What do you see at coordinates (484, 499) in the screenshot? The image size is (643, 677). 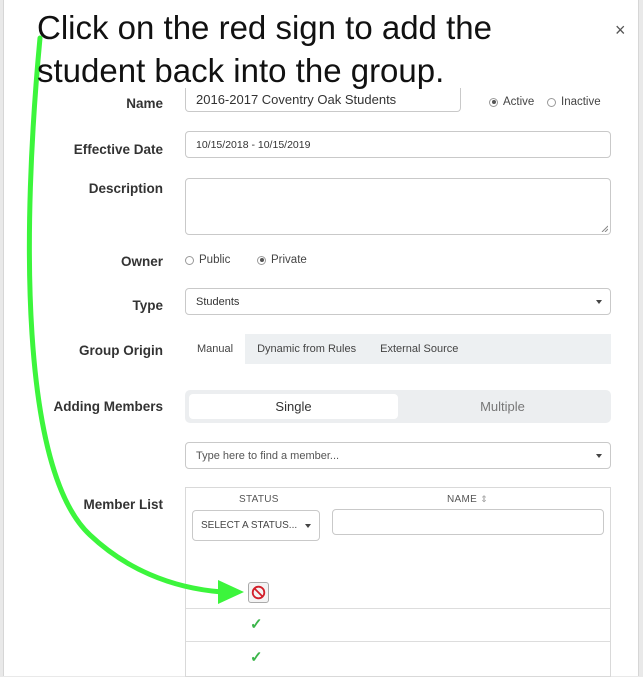 I see `sort-icon: ⇕` at bounding box center [484, 499].